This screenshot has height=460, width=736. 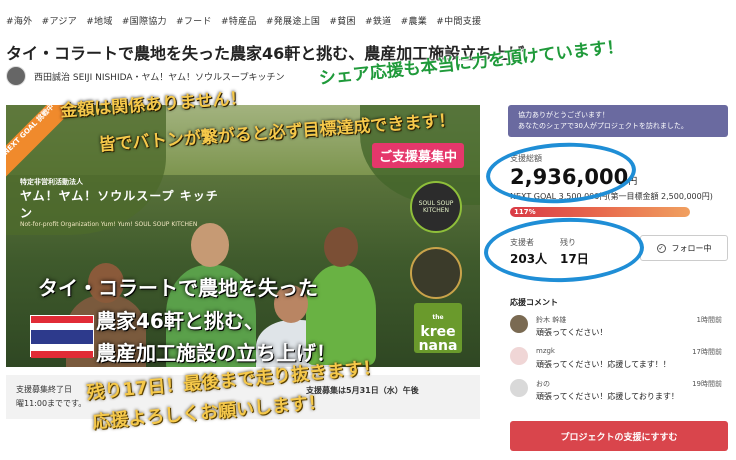 What do you see at coordinates (707, 352) in the screenshot?
I see `comment-time: 17時間前` at bounding box center [707, 352].